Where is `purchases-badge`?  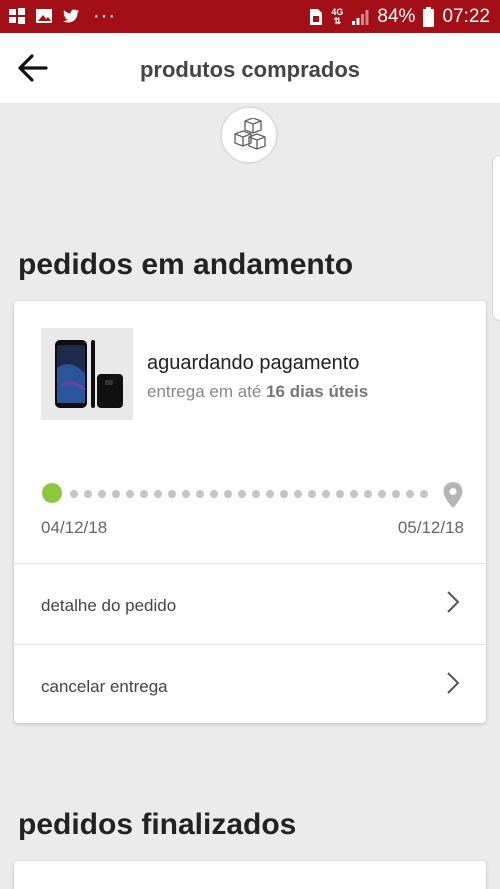
purchases-badge is located at coordinates (249, 135).